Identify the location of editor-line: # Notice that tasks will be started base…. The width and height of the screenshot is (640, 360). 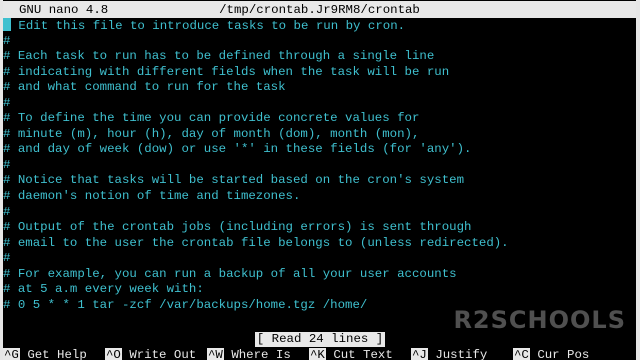
(319, 181).